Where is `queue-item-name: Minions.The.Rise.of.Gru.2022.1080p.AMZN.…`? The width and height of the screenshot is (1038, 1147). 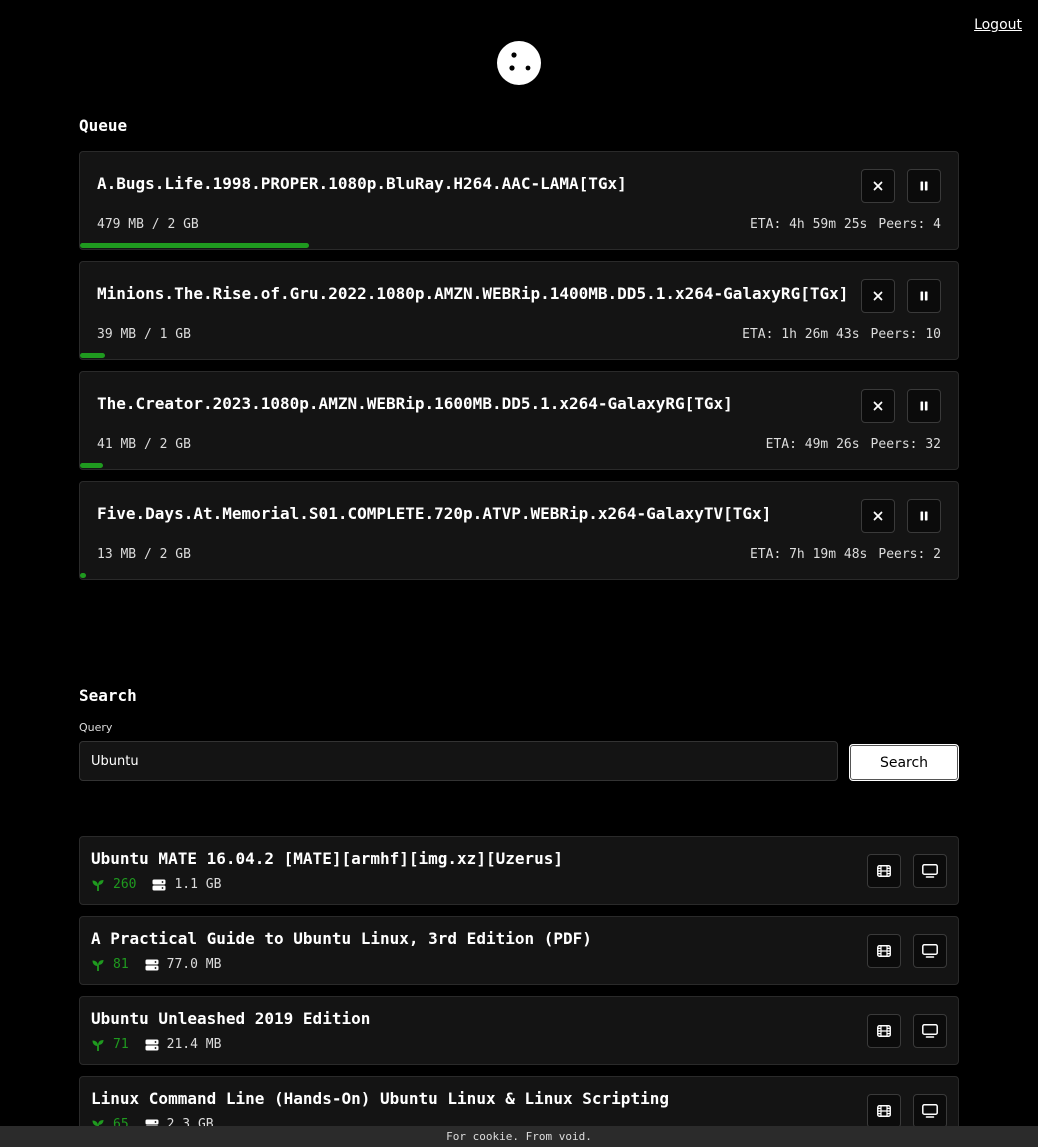
queue-item-name: Minions.The.Rise.of.Gru.2022.1080p.AMZN.… is located at coordinates (473, 293).